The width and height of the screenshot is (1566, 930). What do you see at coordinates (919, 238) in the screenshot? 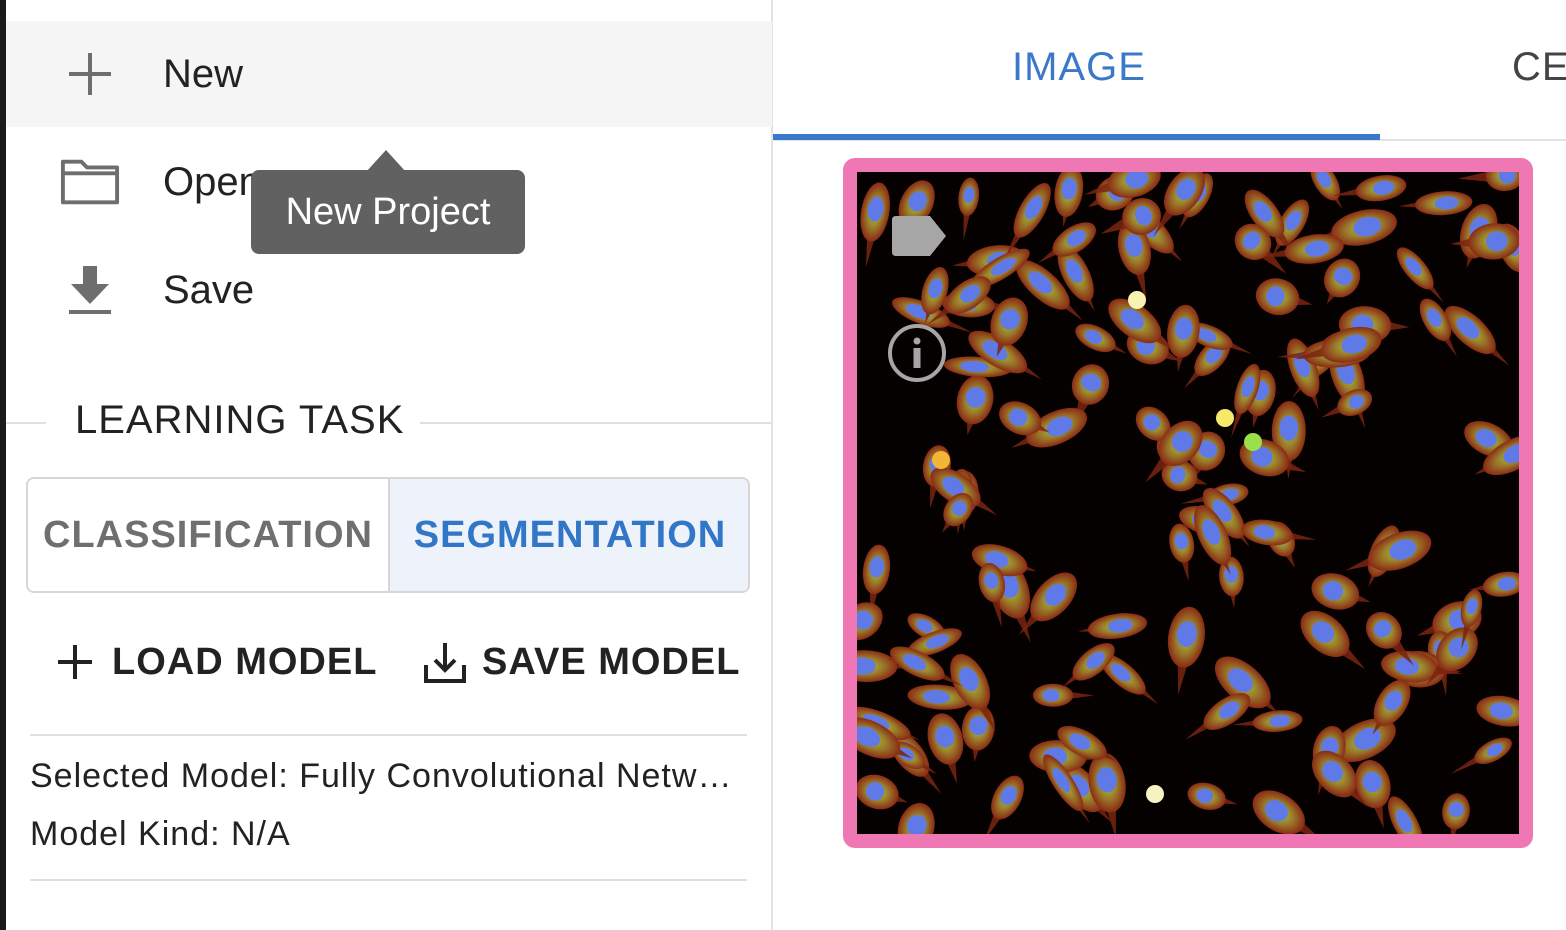
I see `label-tag-icon` at bounding box center [919, 238].